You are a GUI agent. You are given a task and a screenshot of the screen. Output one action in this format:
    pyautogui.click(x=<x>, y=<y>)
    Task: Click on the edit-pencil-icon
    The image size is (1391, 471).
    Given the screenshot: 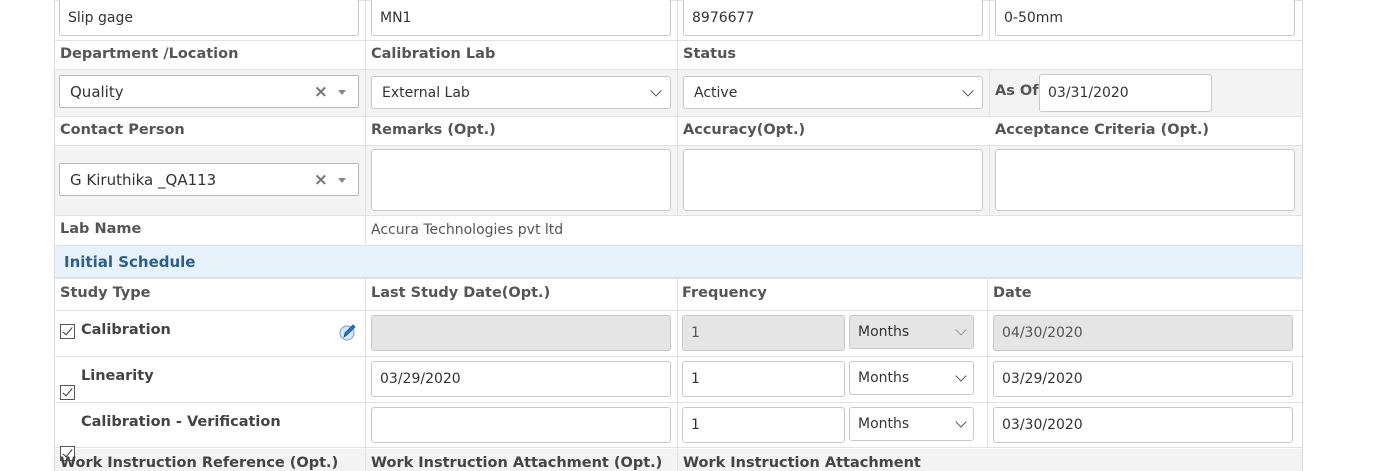 What is the action you would take?
    pyautogui.click(x=348, y=332)
    